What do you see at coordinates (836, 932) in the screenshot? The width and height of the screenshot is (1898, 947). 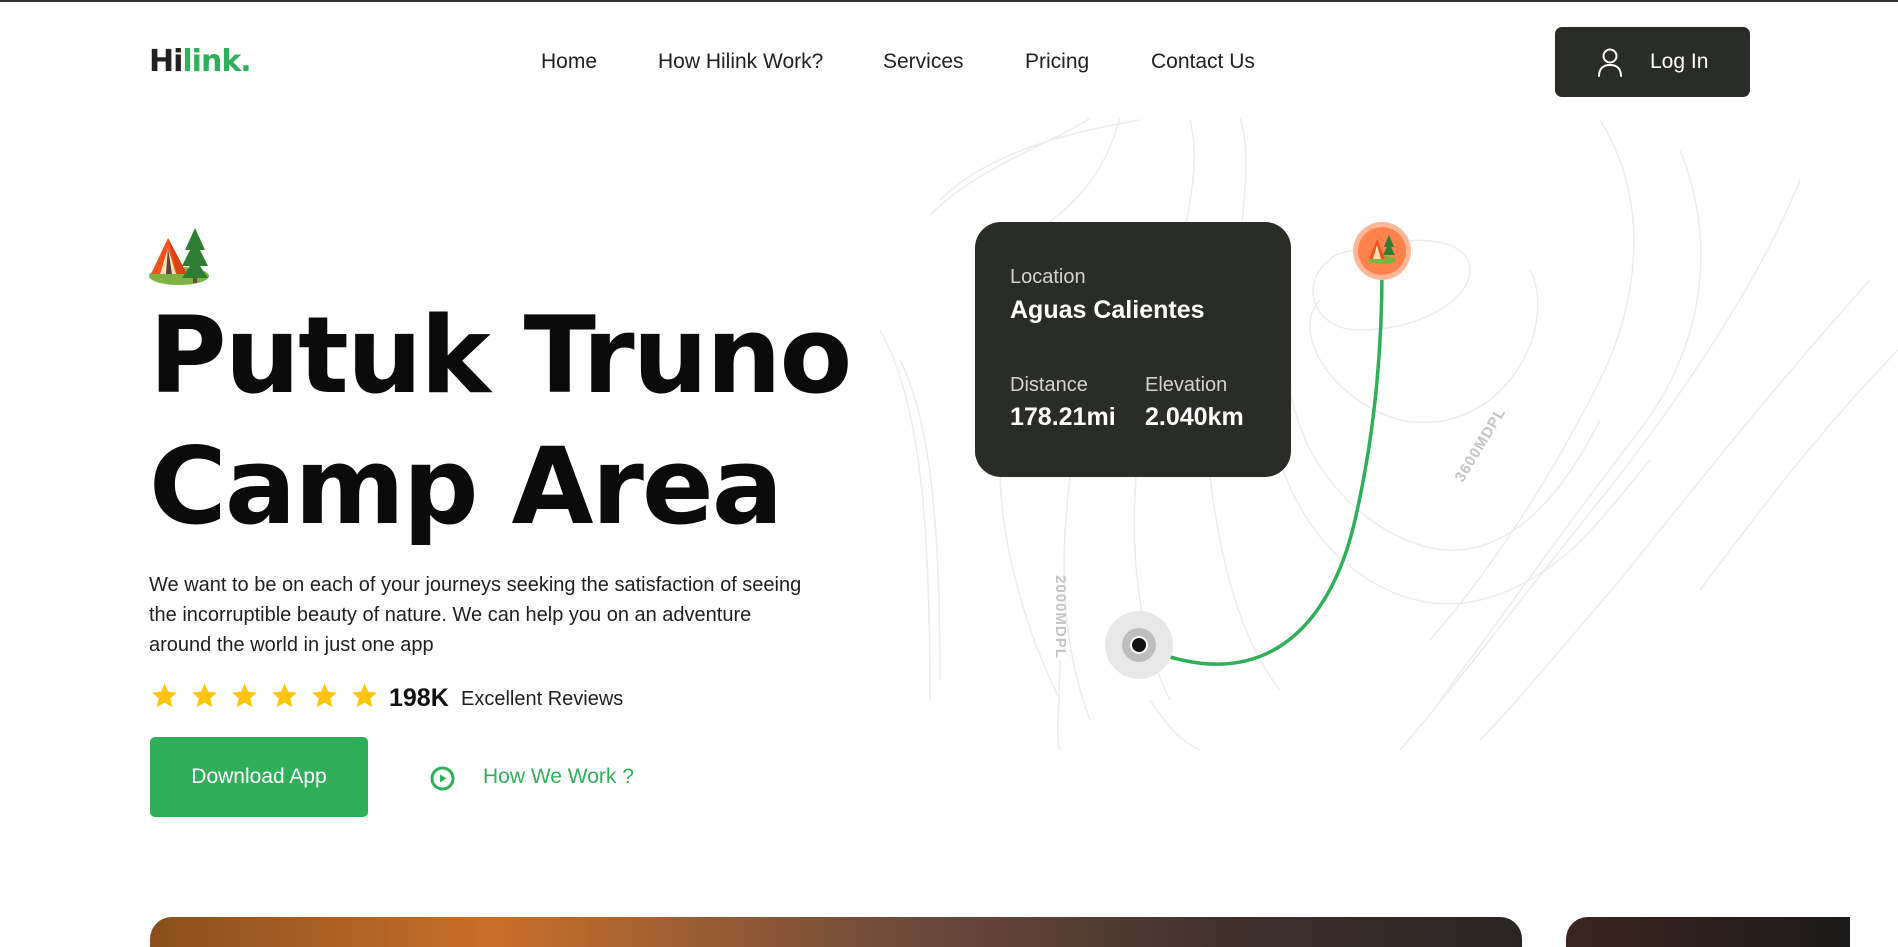 I see `camp-photo-card` at bounding box center [836, 932].